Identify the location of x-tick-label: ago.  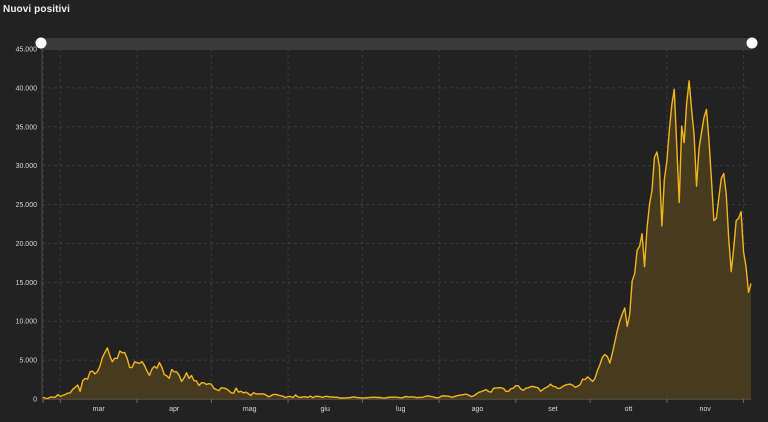
(478, 409).